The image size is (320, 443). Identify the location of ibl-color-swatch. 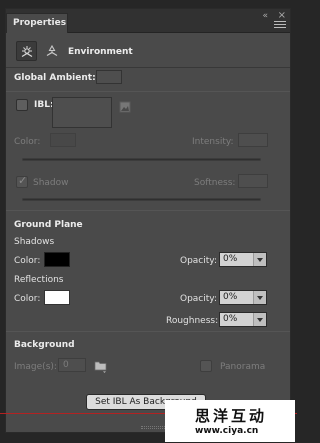
(63, 140).